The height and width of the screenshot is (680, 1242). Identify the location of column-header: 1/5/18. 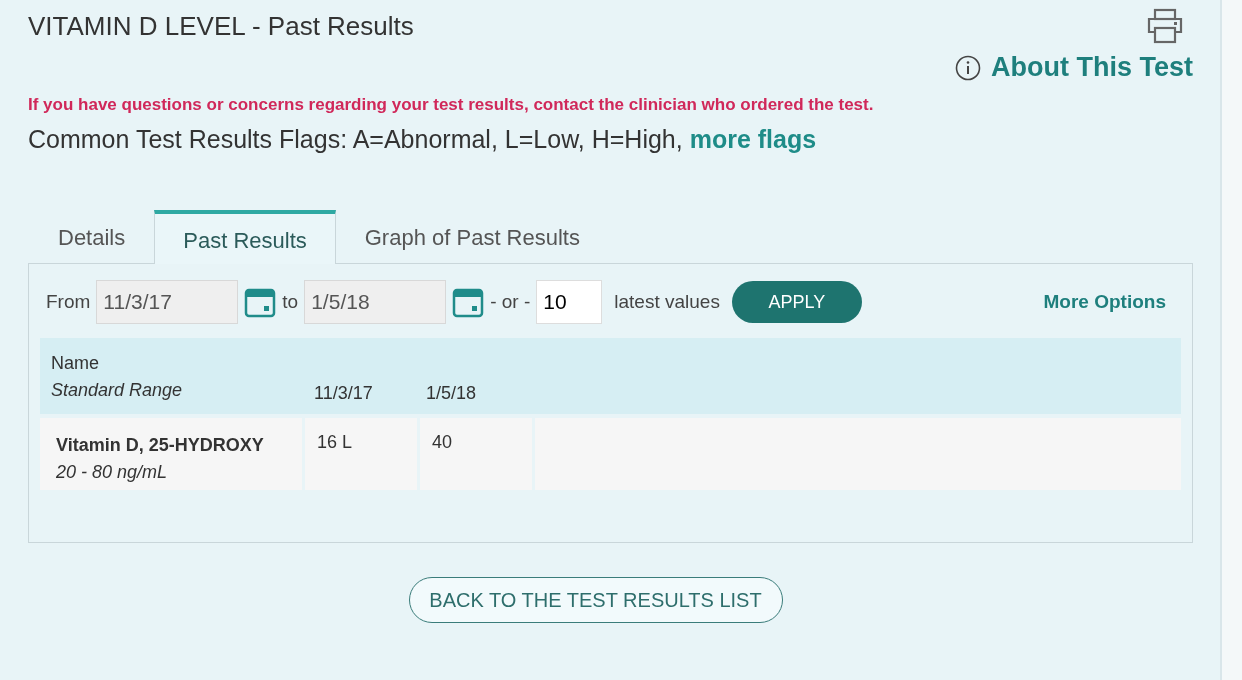
(451, 393).